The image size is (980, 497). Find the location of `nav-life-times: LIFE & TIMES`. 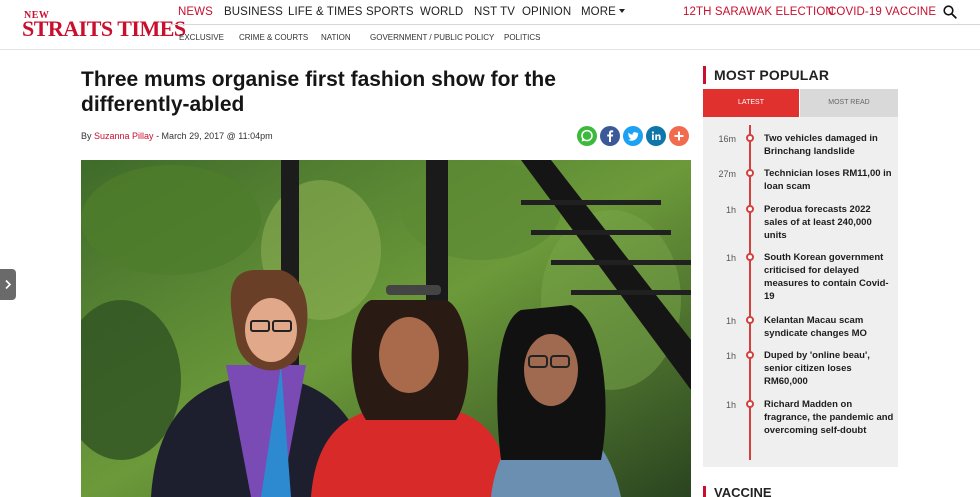

nav-life-times: LIFE & TIMES is located at coordinates (325, 12).